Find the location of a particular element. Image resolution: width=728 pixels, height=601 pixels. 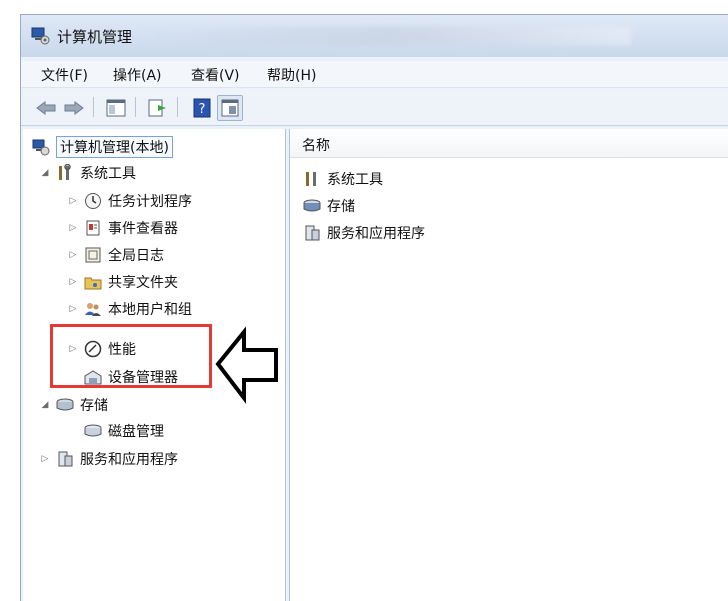

help-icon: ? is located at coordinates (202, 108).